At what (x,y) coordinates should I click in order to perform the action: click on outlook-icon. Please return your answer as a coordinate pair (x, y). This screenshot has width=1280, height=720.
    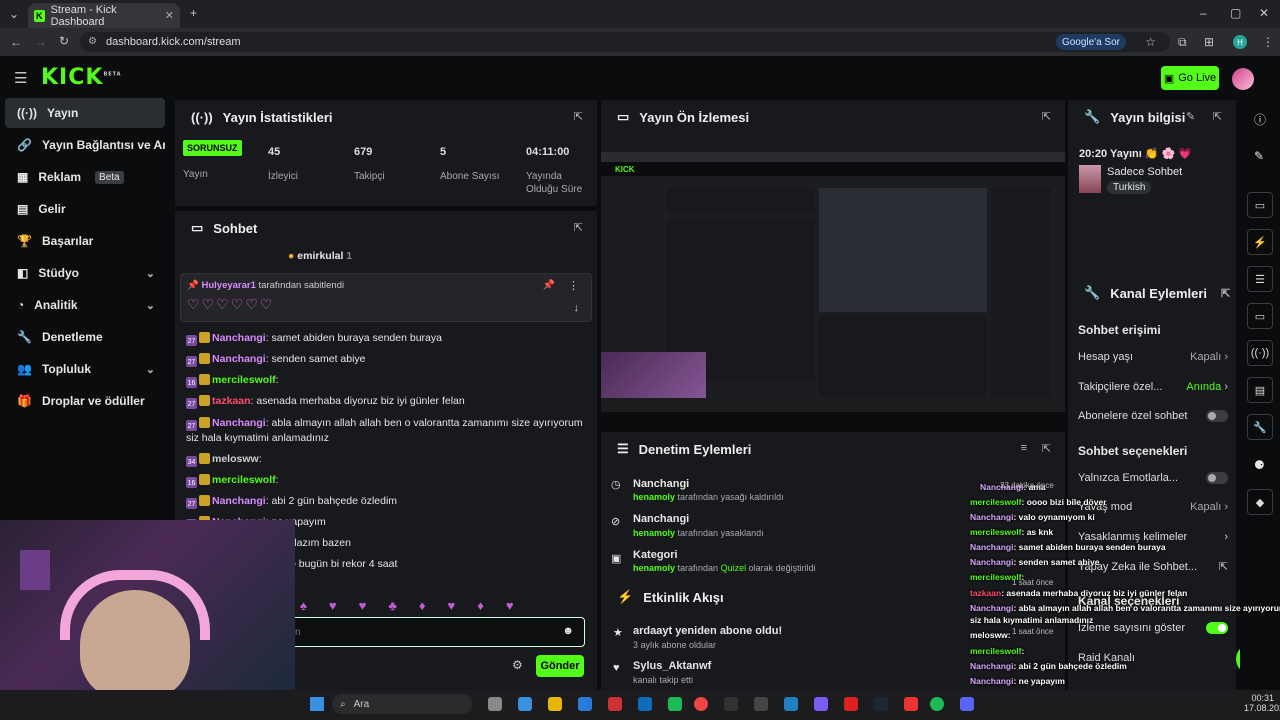
    Looking at the image, I should click on (645, 704).